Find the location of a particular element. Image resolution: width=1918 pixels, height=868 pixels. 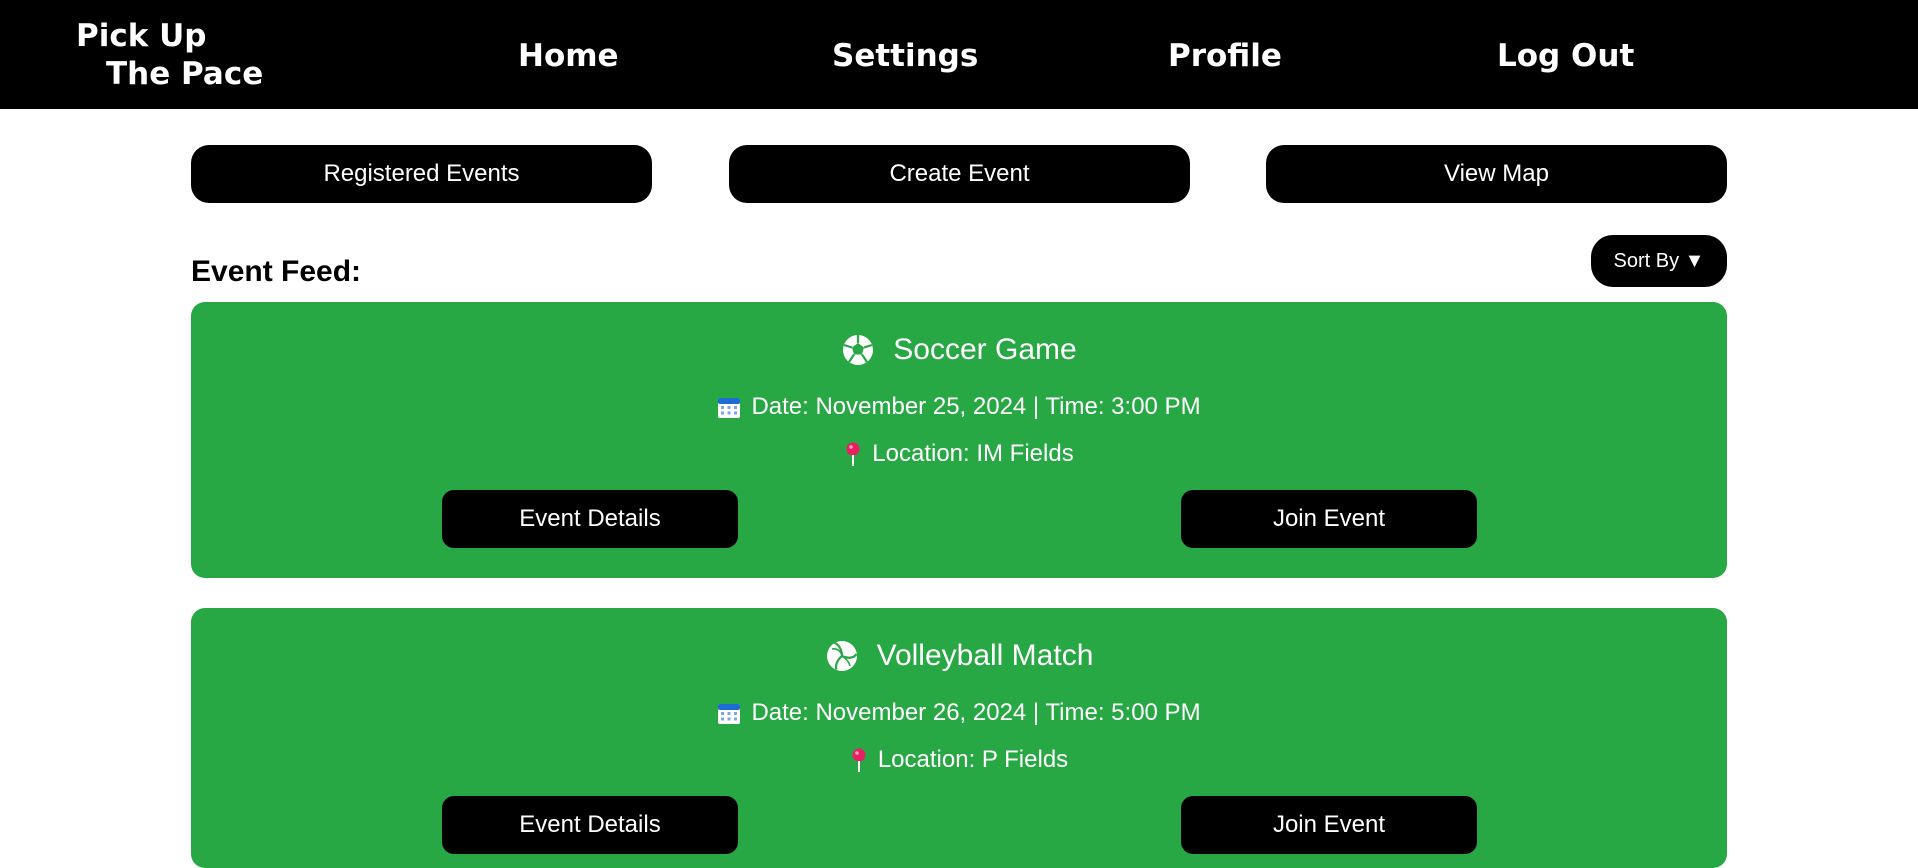

event-date-row: Date: November 26, 2024 | Time: 5:00 PM is located at coordinates (959, 713).